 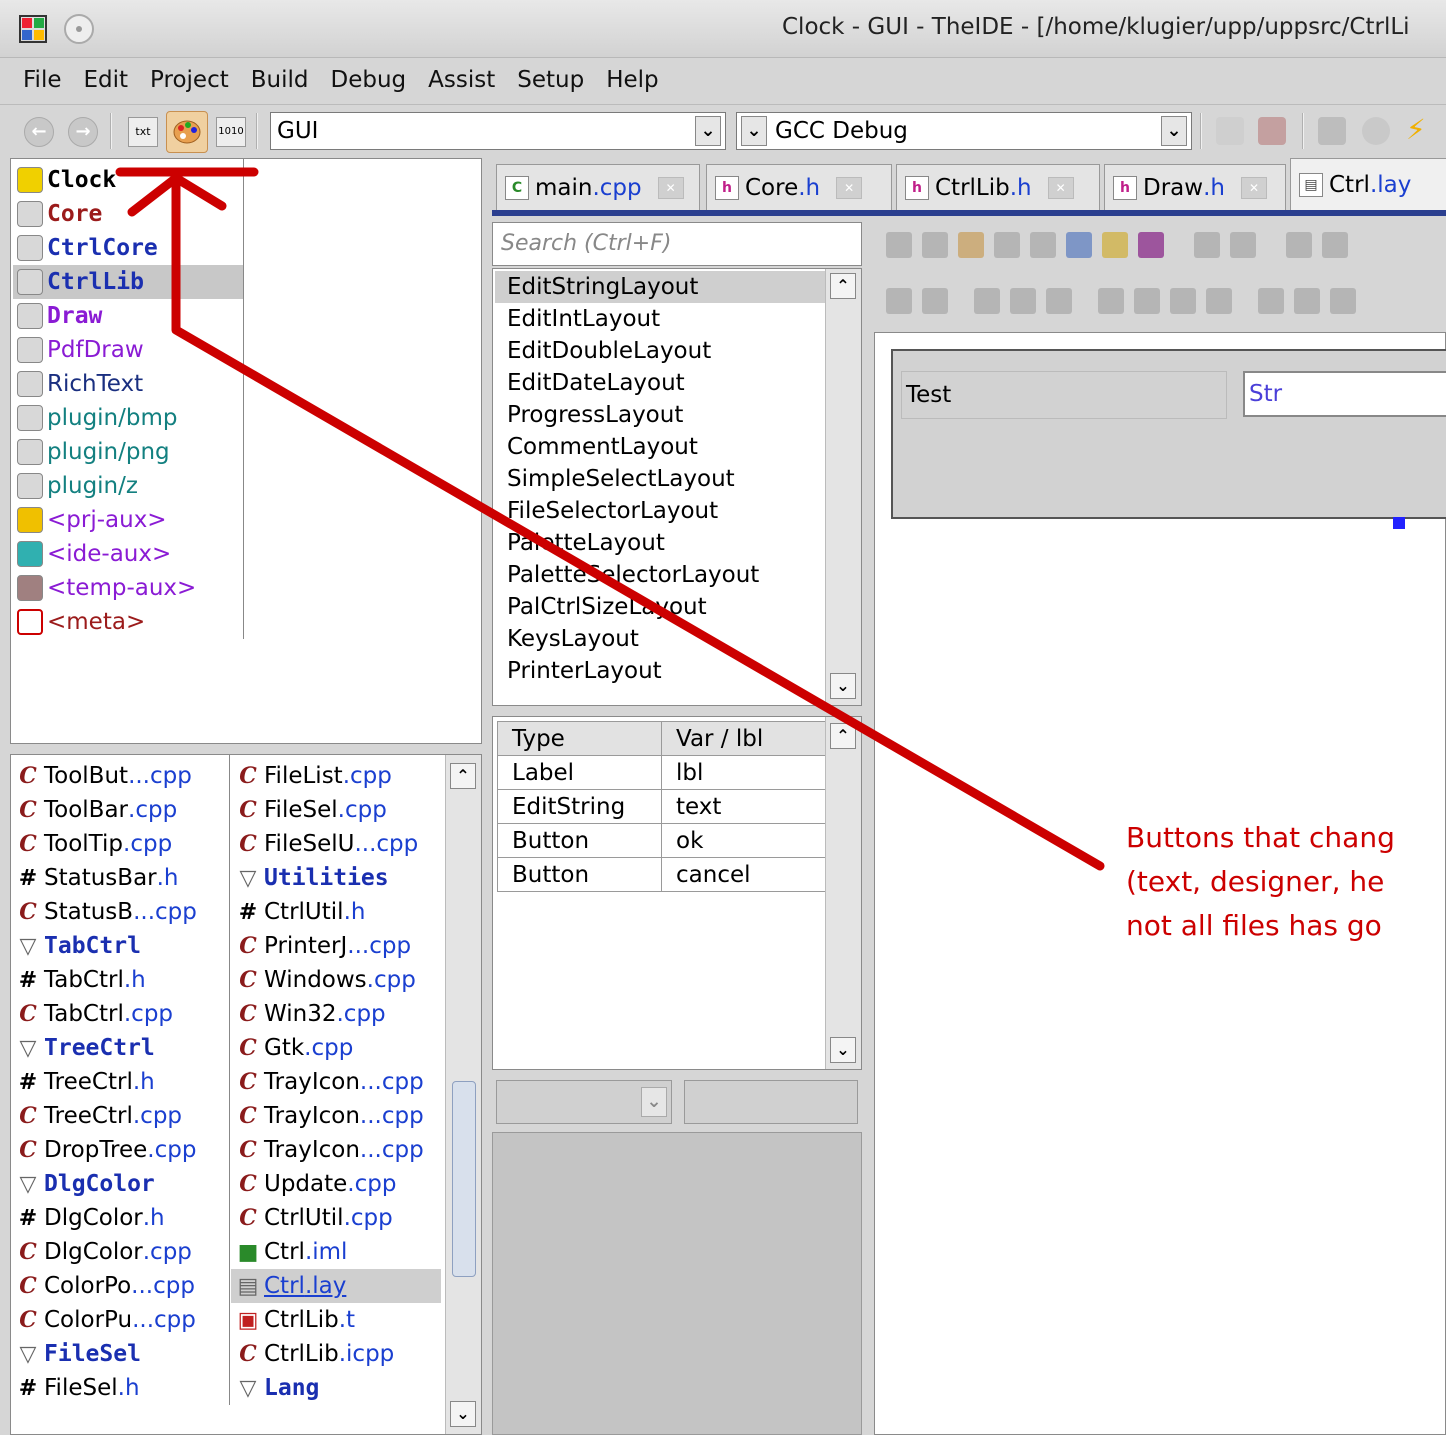 I want to click on align-center-icon, so click(x=1023, y=301).